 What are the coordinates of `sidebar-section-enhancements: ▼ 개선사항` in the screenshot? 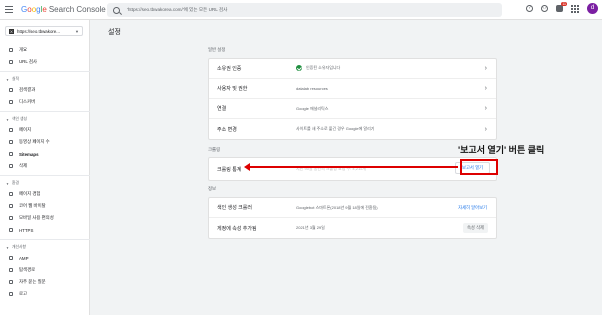 It's located at (45, 247).